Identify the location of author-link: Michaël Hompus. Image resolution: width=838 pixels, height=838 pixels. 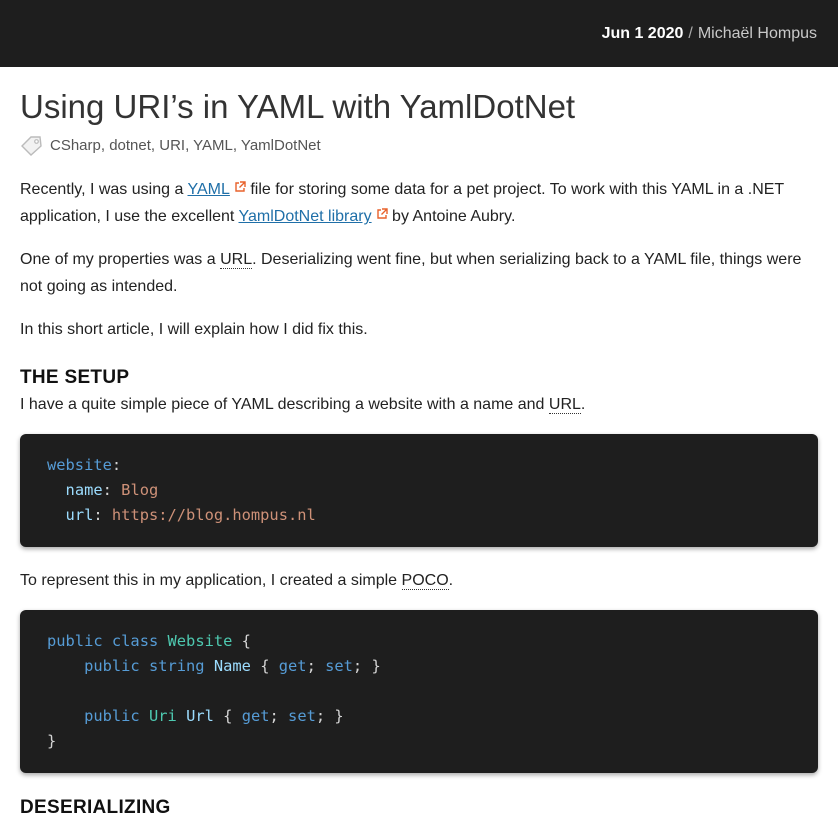
(757, 34).